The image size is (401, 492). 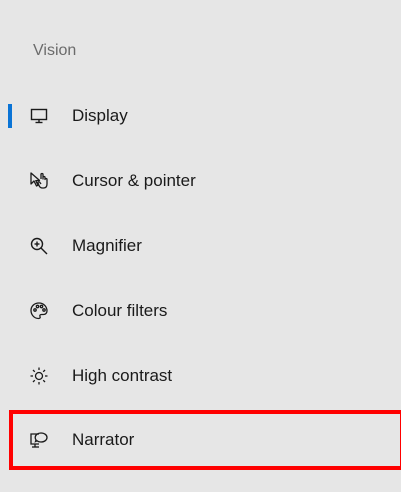 What do you see at coordinates (107, 245) in the screenshot?
I see `sidebar-item-label: Magnifier` at bounding box center [107, 245].